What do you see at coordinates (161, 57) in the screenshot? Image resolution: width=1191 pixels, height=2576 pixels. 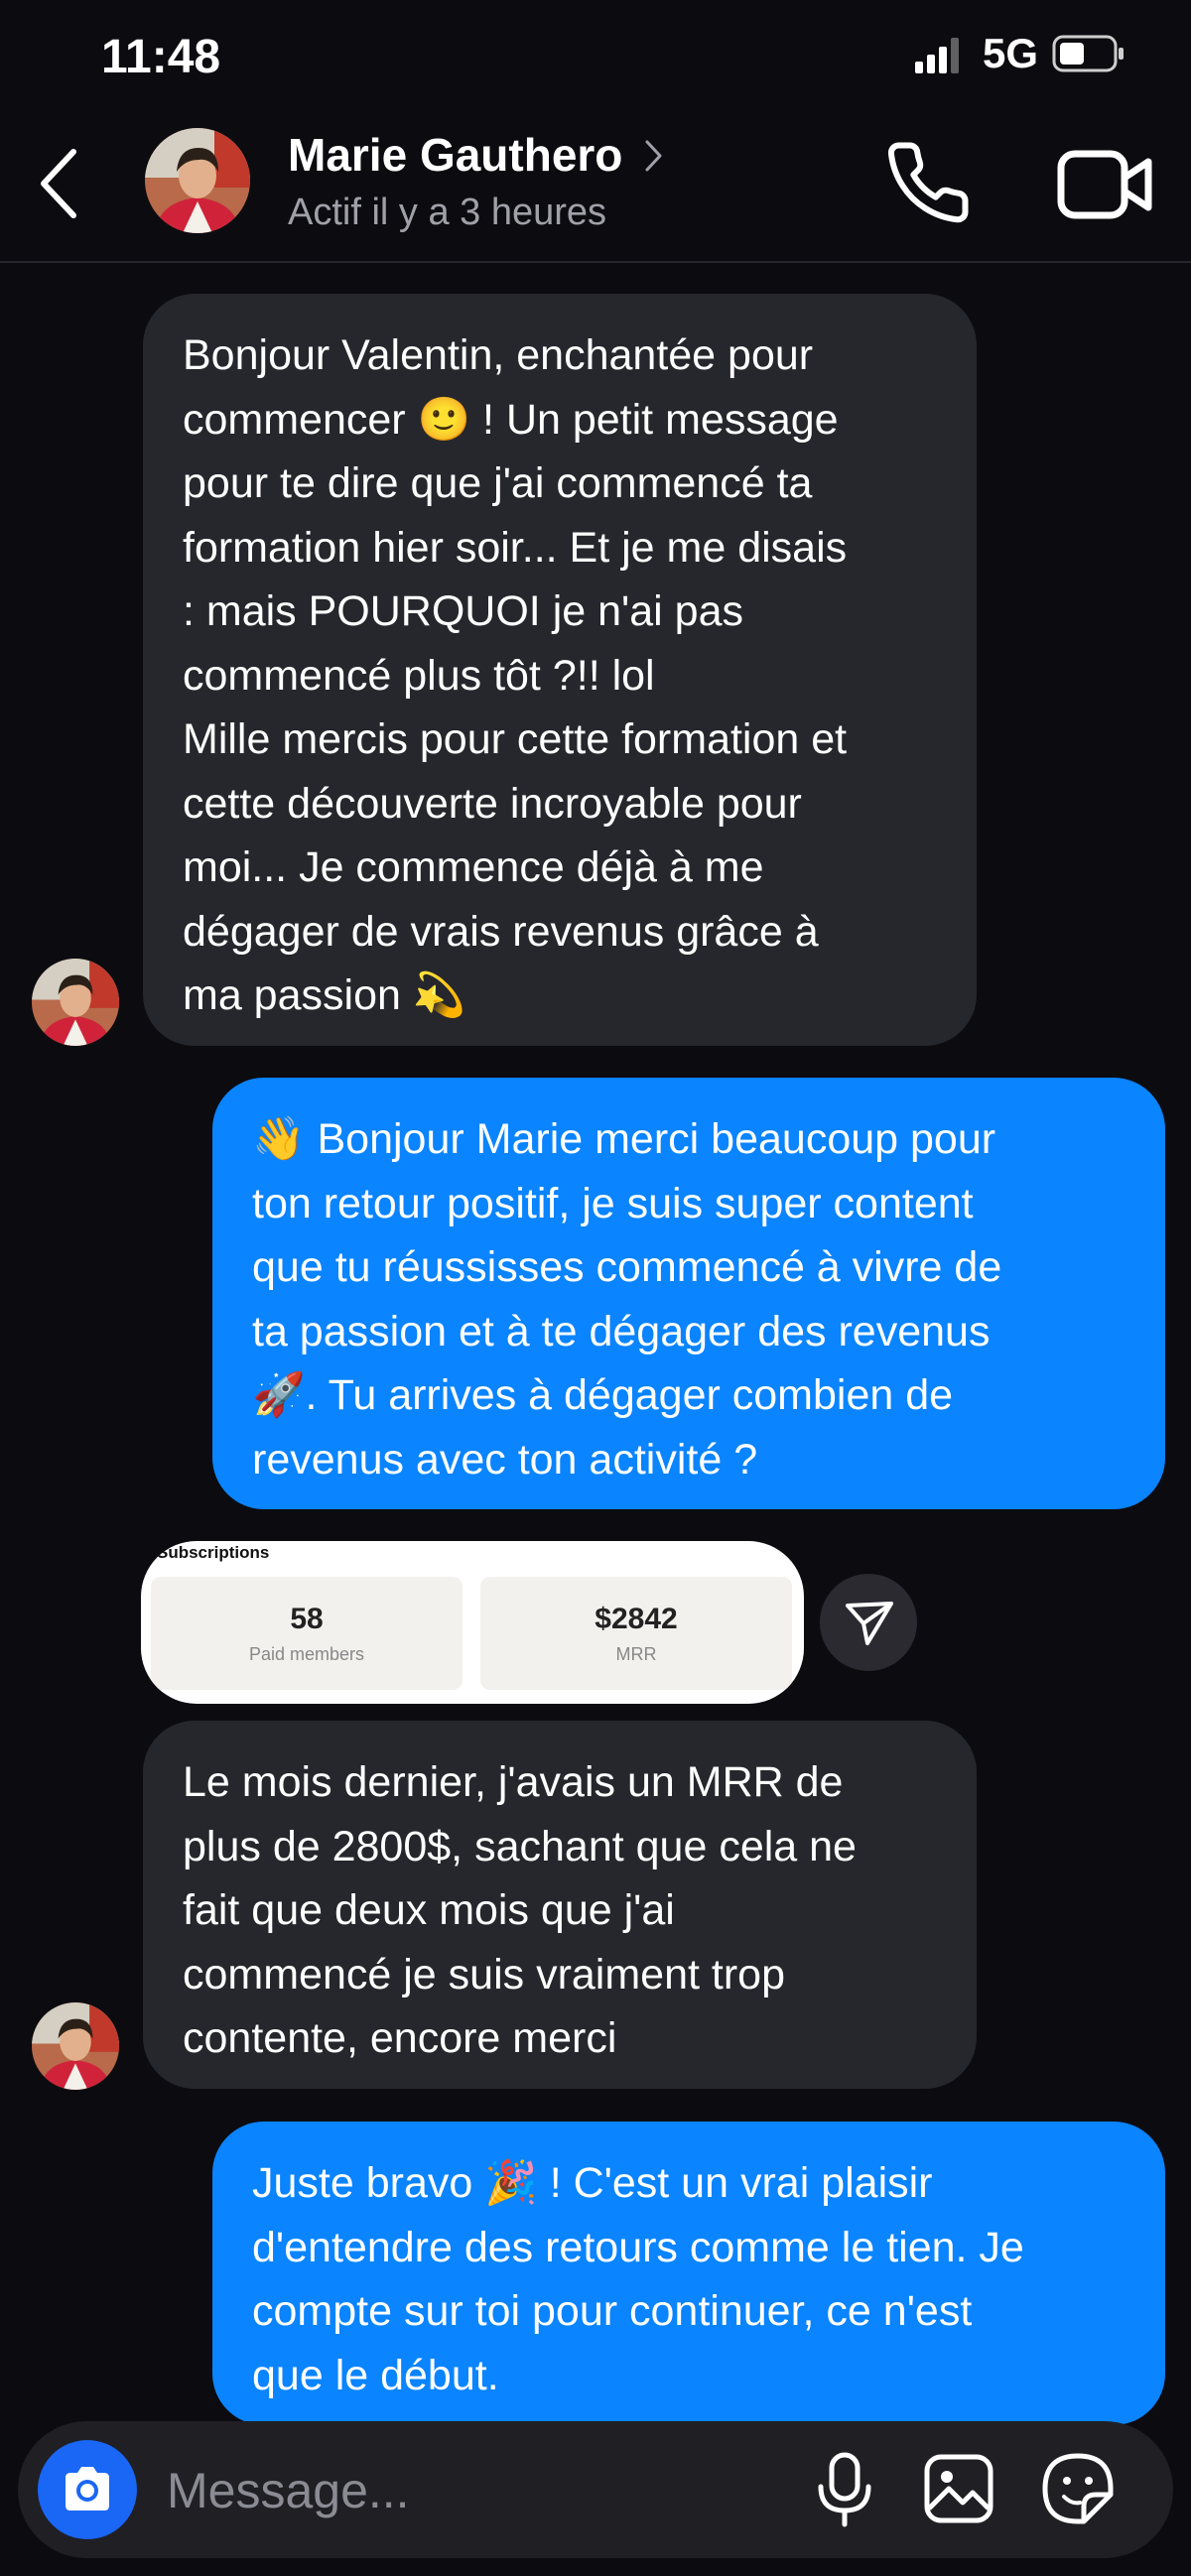 I see `status-time: 11:48` at bounding box center [161, 57].